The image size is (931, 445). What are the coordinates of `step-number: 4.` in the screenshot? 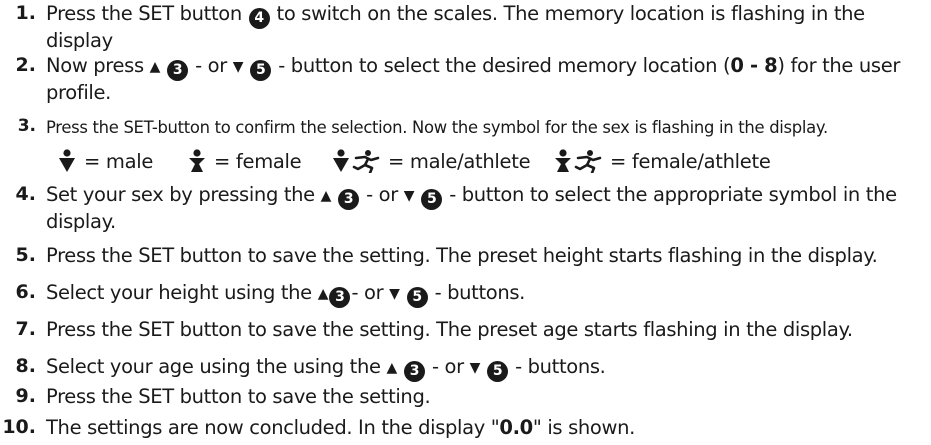 It's located at (25, 194).